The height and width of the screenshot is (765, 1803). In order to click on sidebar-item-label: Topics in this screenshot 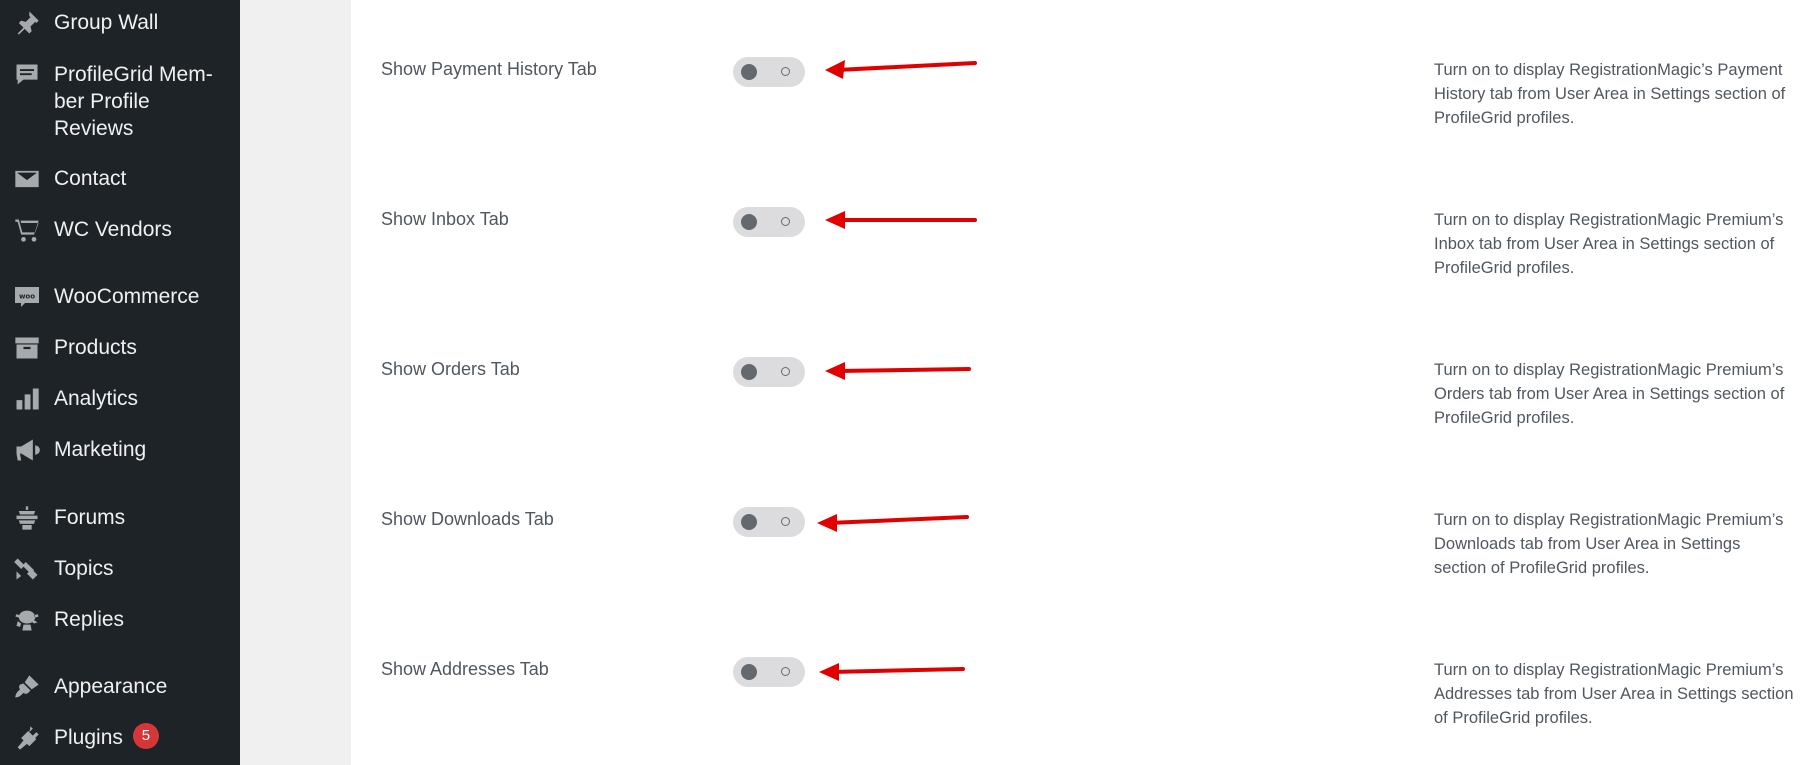, I will do `click(84, 568)`.